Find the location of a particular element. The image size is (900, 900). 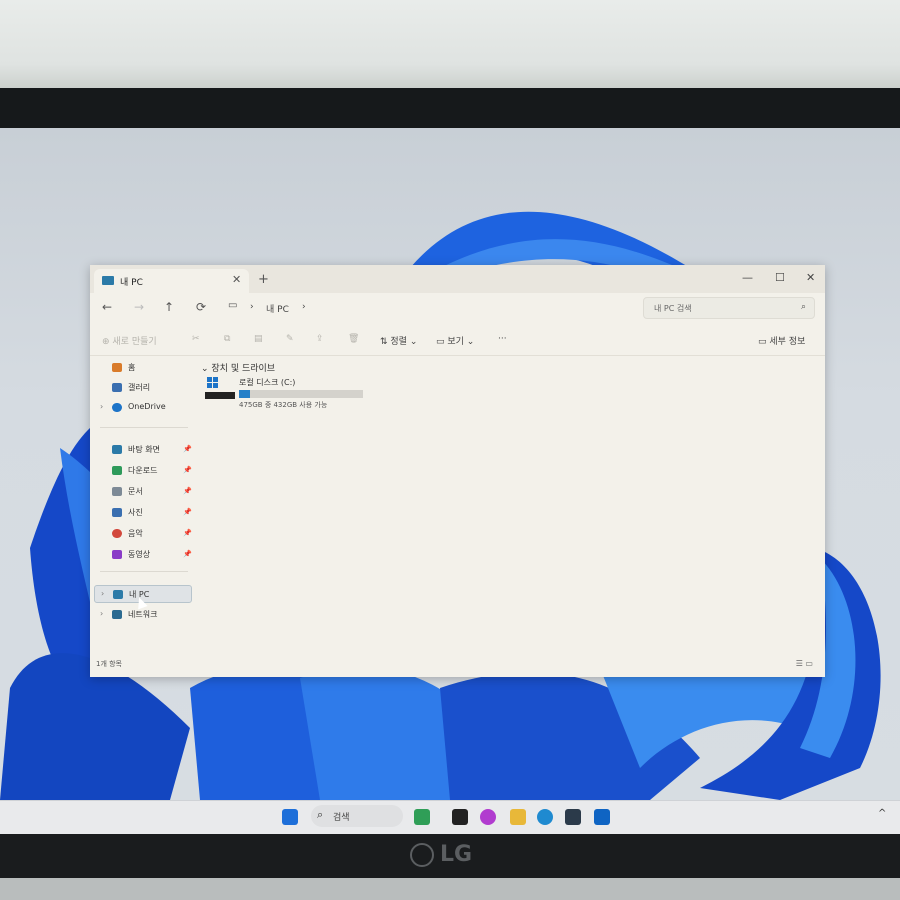

tab-this-pc: 내 PC ✕ is located at coordinates (171, 281).